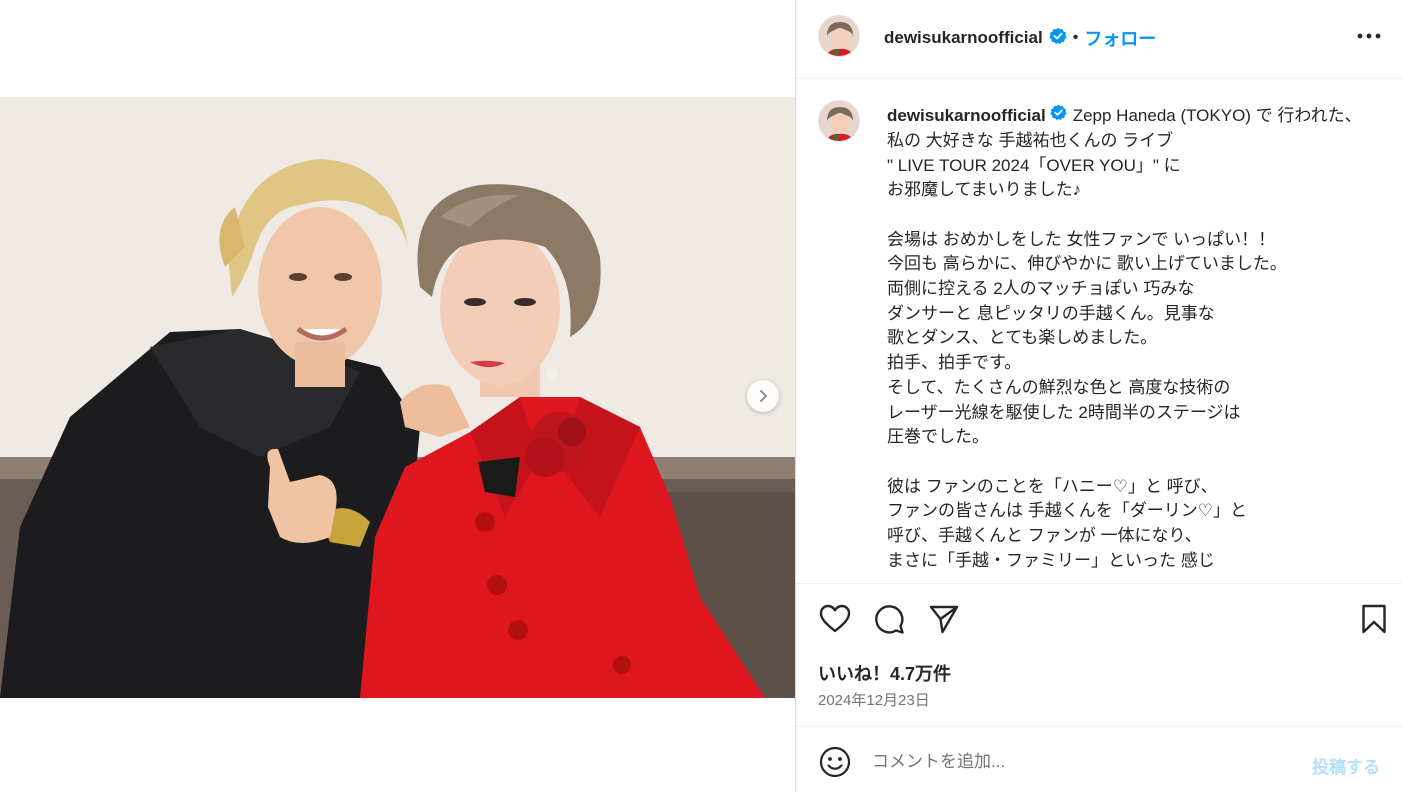 The height and width of the screenshot is (792, 1402). I want to click on post-header: dewisukarnoofficial • フォロー, so click(1099, 39).